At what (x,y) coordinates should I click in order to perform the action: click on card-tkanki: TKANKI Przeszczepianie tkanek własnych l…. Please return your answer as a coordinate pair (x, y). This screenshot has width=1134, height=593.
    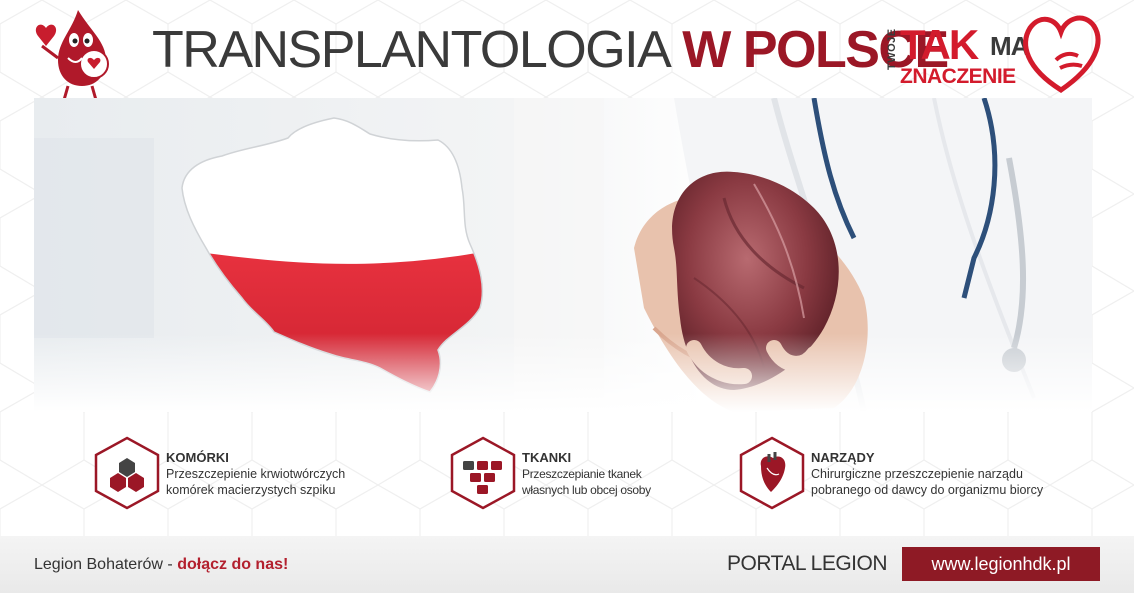
    Looking at the image, I should click on (580, 476).